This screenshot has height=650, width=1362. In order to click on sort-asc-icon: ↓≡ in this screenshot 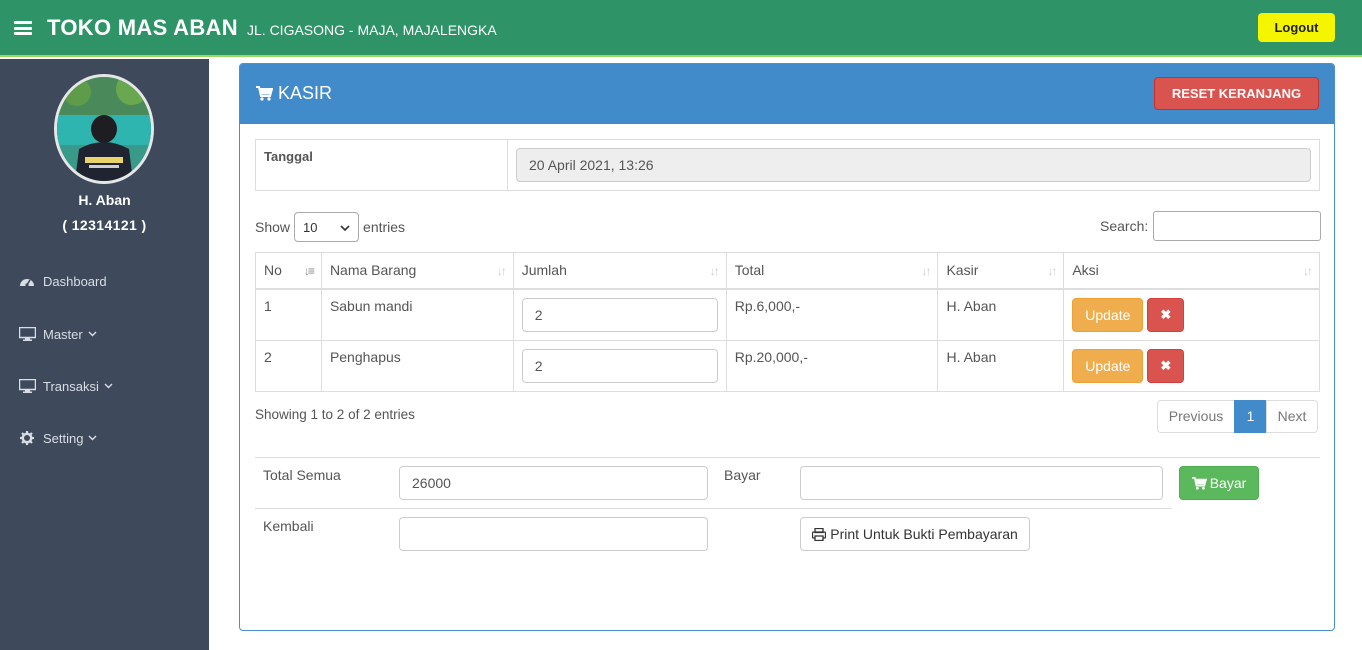, I will do `click(309, 271)`.